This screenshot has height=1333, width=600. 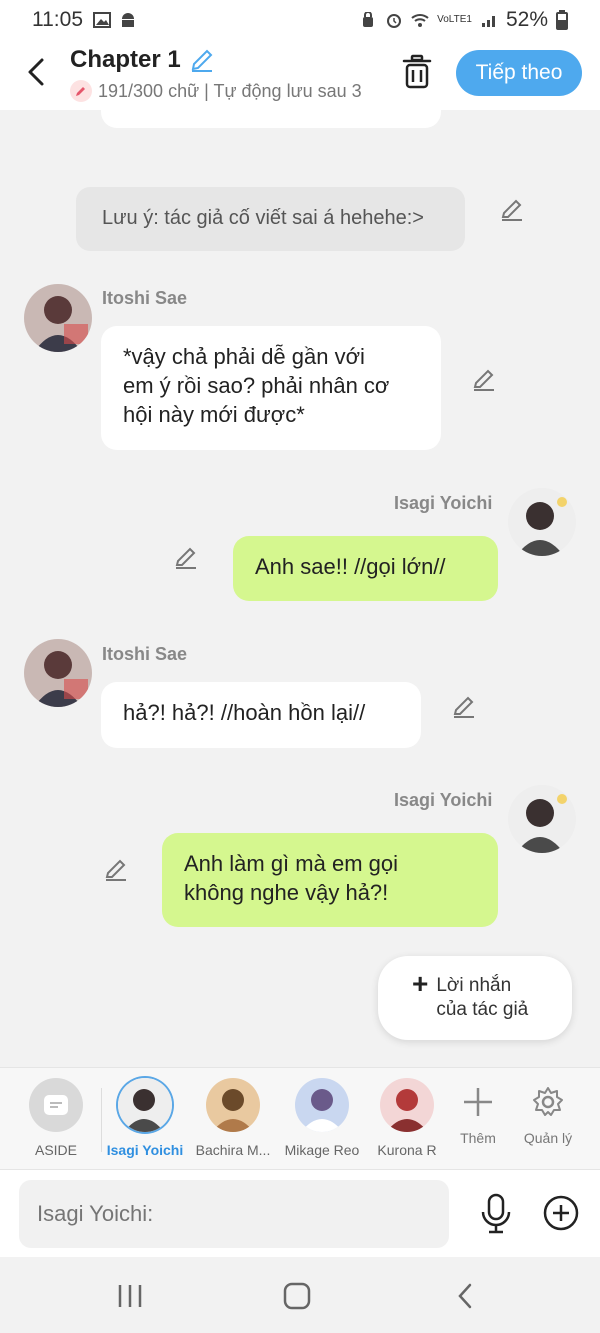 I want to click on plus-icon: +, so click(x=420, y=983).